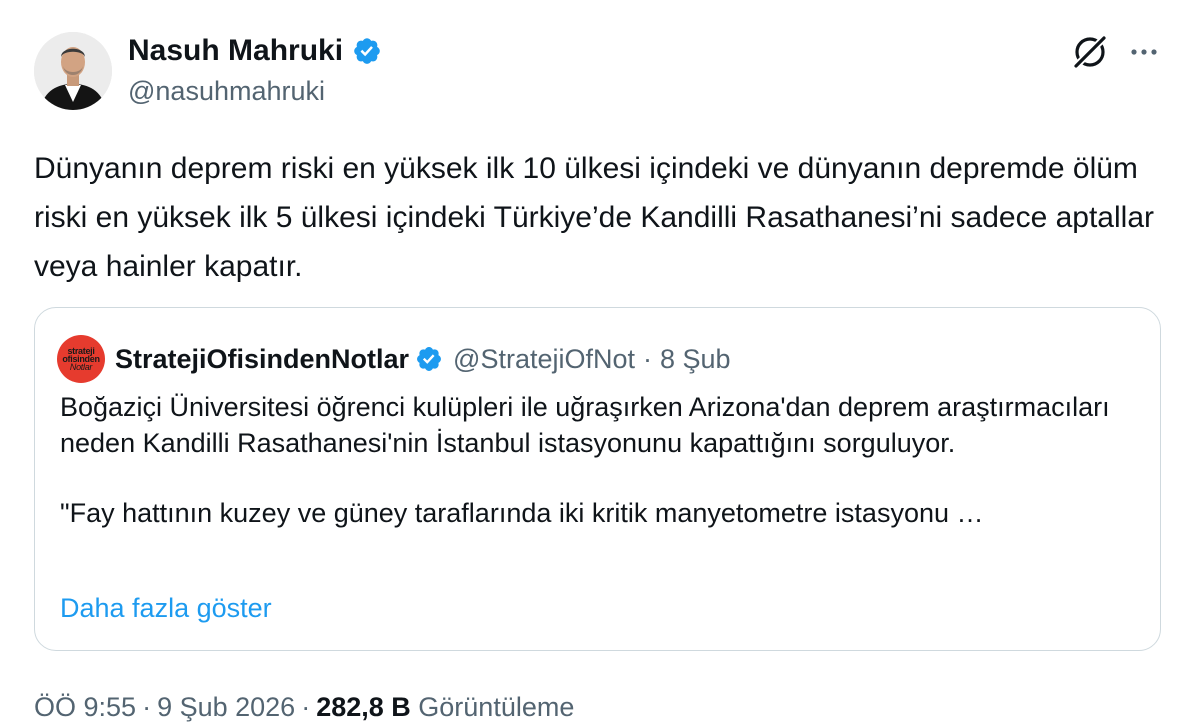 This screenshot has width=1200, height=723. I want to click on quoted-avatar-logo: strateji ofisinden Notlar, so click(81, 359).